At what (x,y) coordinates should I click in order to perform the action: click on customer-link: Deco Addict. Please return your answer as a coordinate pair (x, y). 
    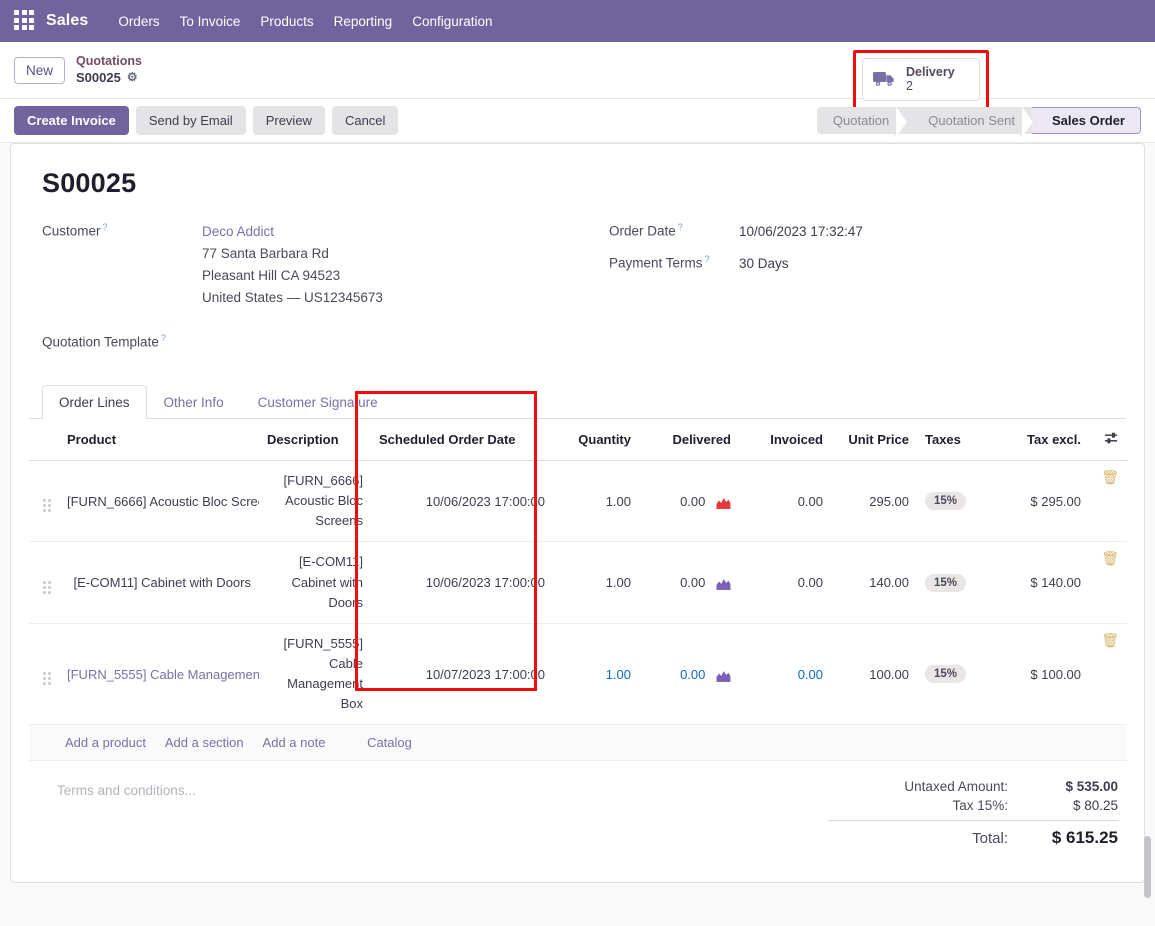
    Looking at the image, I should click on (292, 232).